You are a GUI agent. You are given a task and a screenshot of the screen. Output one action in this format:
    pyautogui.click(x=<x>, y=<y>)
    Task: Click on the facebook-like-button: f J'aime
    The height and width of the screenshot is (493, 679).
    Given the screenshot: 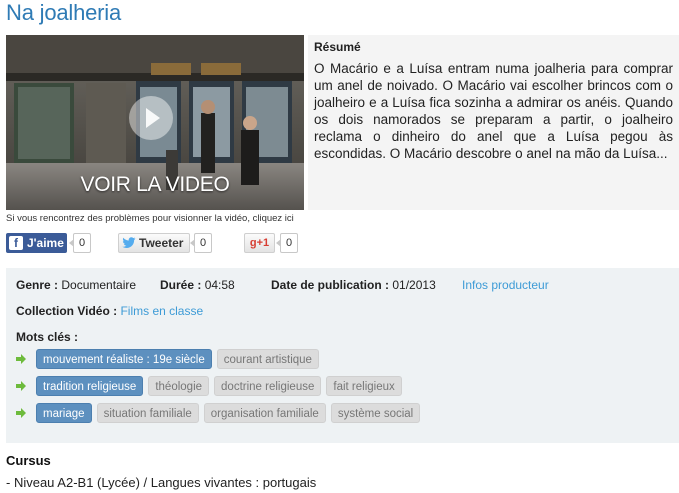 What is the action you would take?
    pyautogui.click(x=36, y=243)
    